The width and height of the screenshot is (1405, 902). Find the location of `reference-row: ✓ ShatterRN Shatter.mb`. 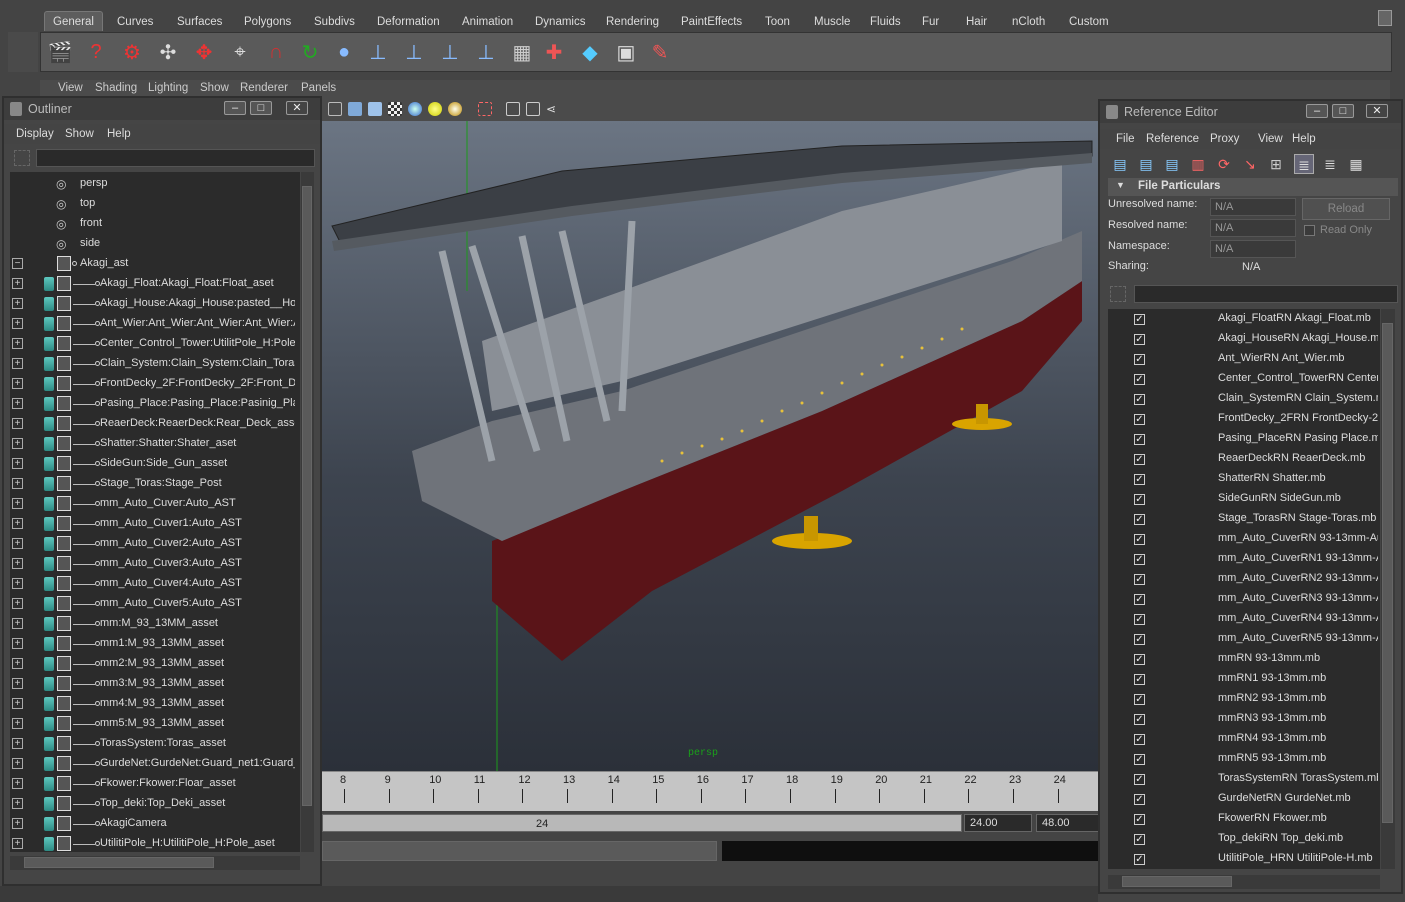

reference-row: ✓ ShatterRN Shatter.mb is located at coordinates (1244, 479).